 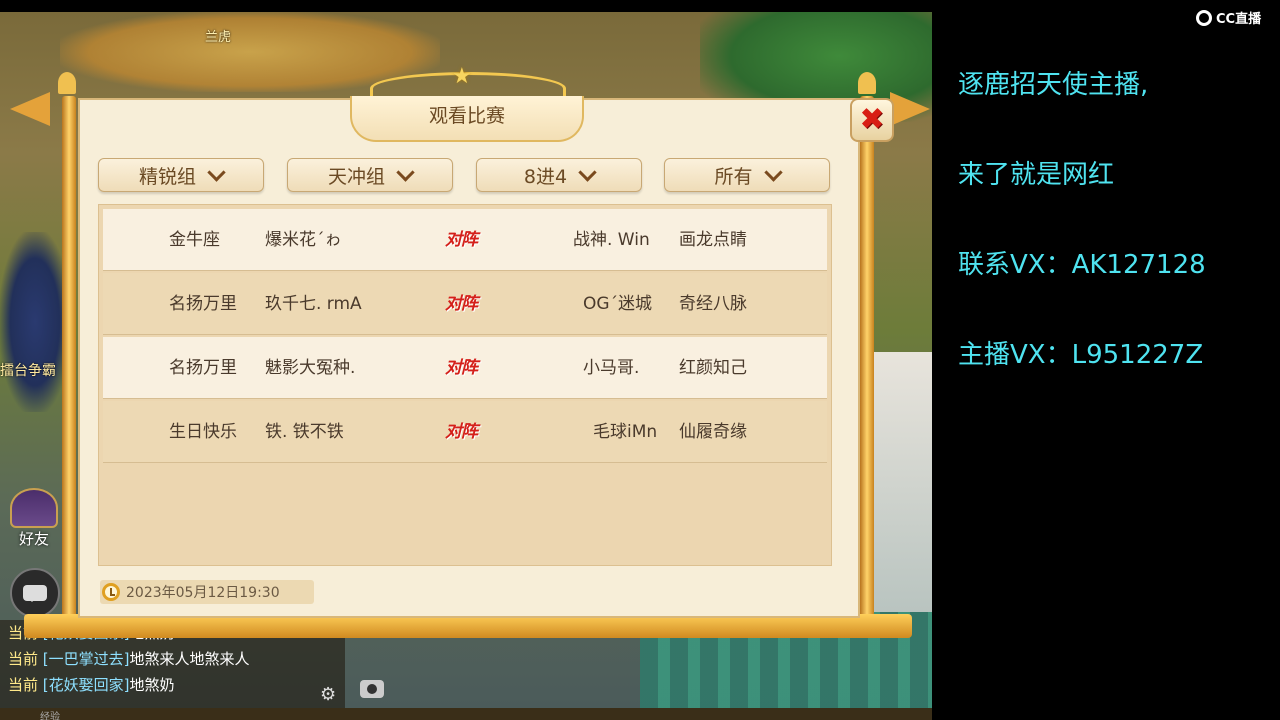 I want to click on scope-dropdown: 所有, so click(x=747, y=175).